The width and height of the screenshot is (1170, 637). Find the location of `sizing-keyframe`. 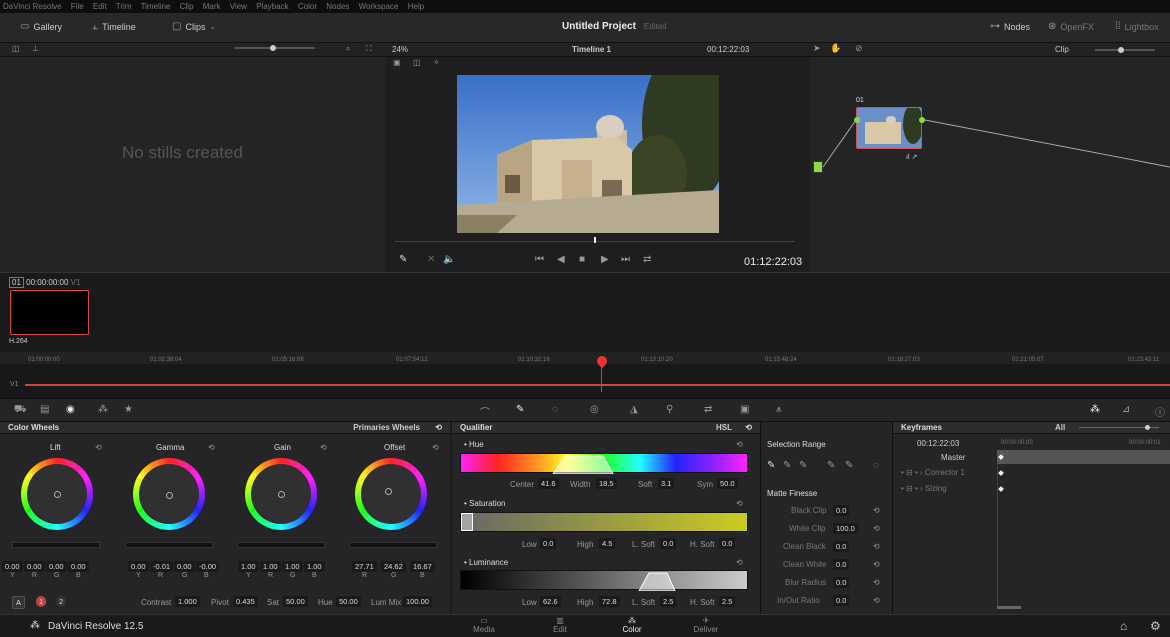

sizing-keyframe is located at coordinates (1001, 489).